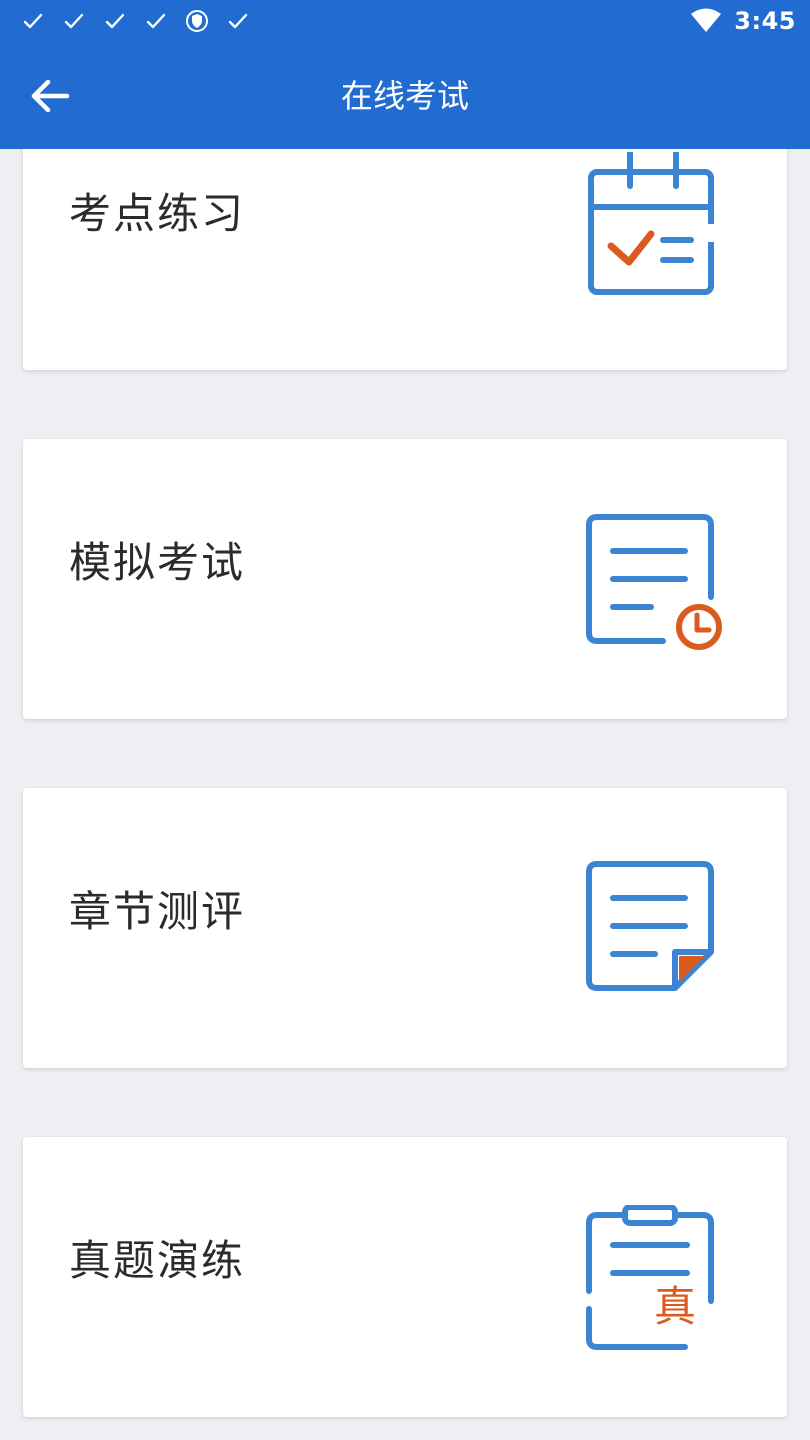 The image size is (810, 1440). What do you see at coordinates (655, 584) in the screenshot?
I see `document-clock-icon` at bounding box center [655, 584].